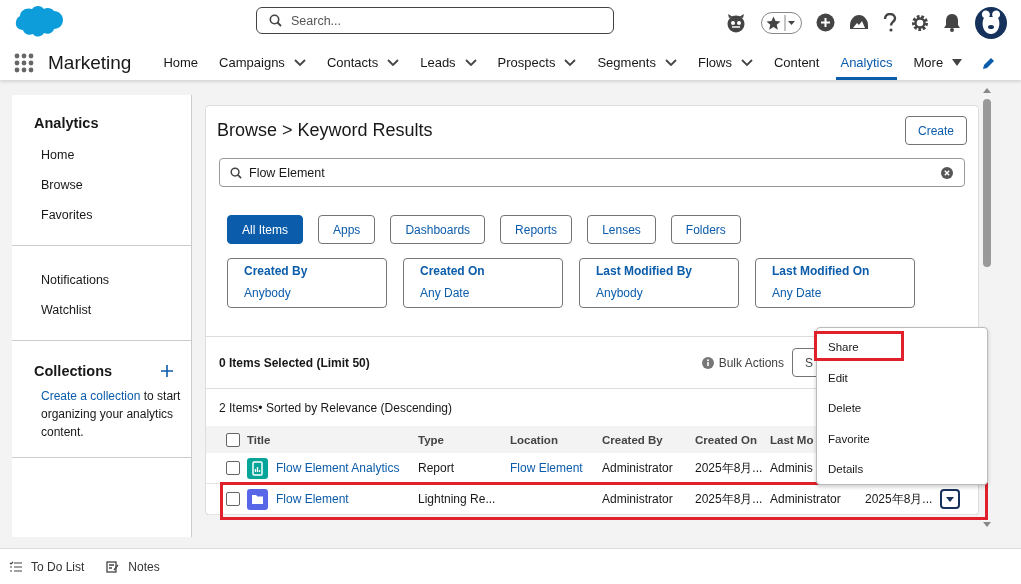  What do you see at coordinates (947, 173) in the screenshot?
I see `clear-icon` at bounding box center [947, 173].